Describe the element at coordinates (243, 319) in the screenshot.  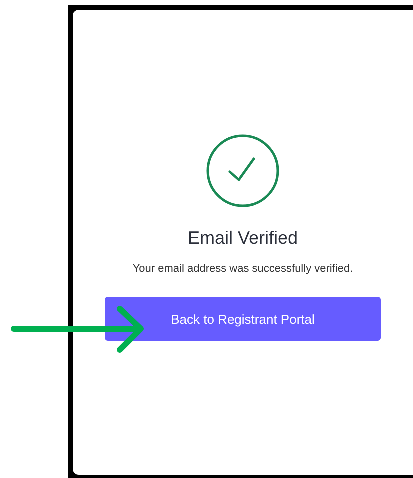
I see `back-to-portal-button: Back to Registrant Portal` at that location.